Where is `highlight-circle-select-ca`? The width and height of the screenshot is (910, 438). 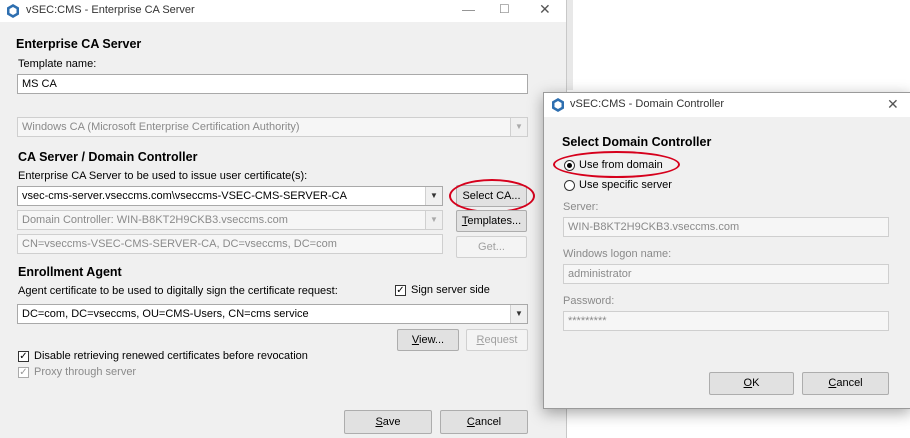
highlight-circle-select-ca is located at coordinates (492, 196).